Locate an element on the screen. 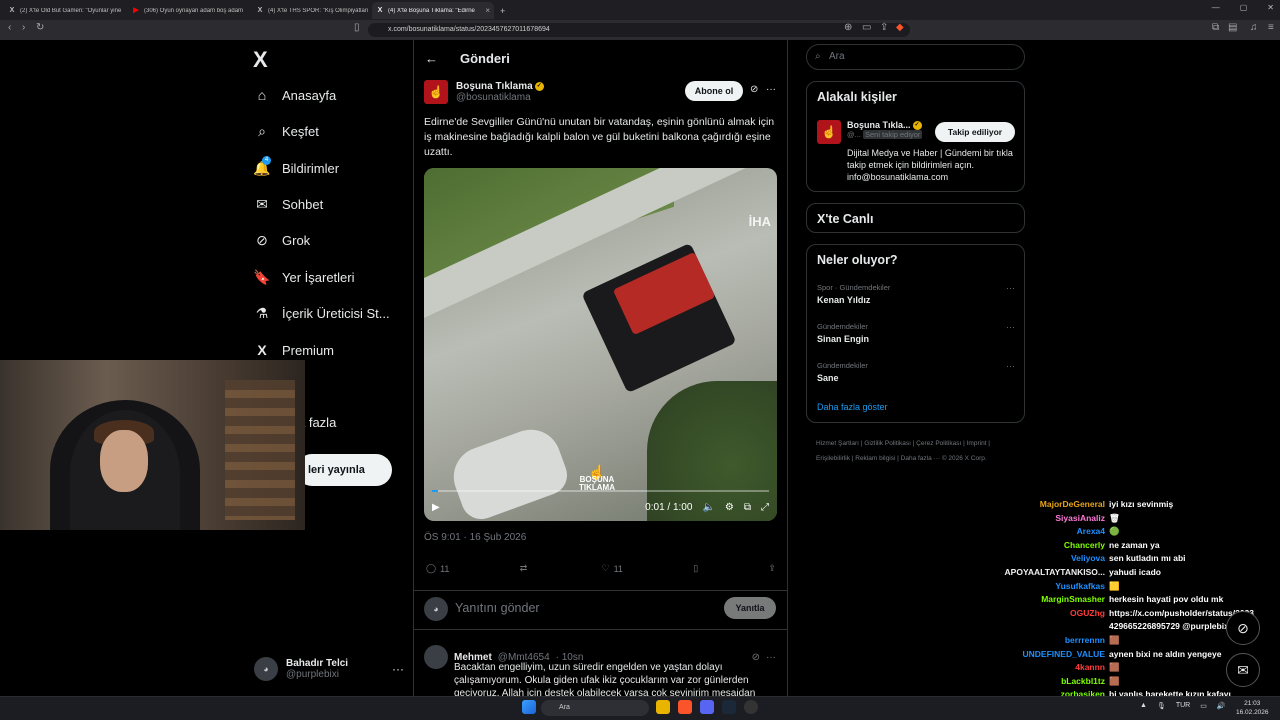 The height and width of the screenshot is (720, 1280). show-more-link: Daha fazla göster is located at coordinates (852, 407).